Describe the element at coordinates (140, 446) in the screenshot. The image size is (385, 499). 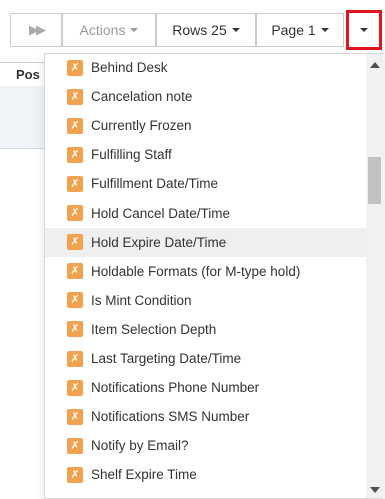
I see `column-menu-item-label: Notify by Email?` at that location.